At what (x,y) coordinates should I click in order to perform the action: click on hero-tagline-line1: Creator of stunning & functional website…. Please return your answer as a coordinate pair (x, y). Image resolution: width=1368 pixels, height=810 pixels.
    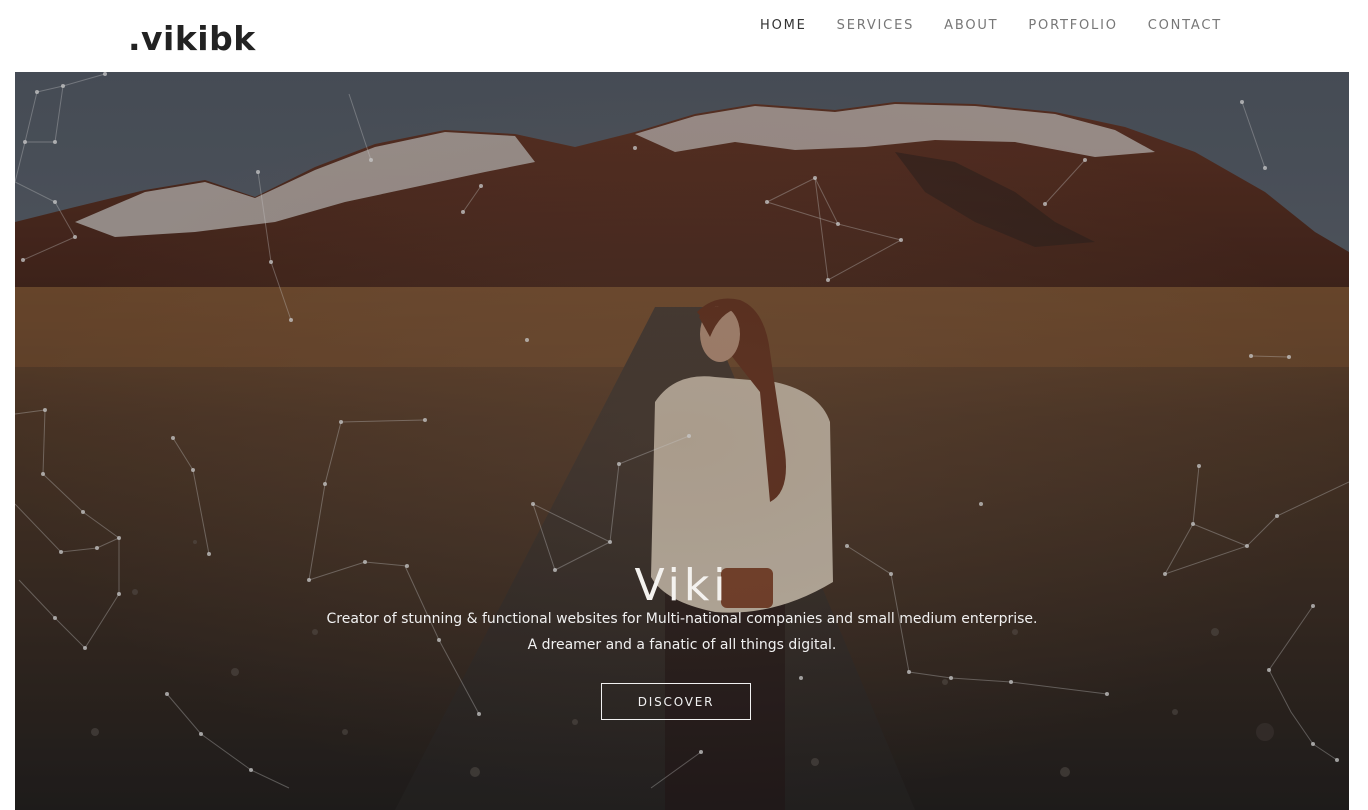
    Looking at the image, I should click on (682, 619).